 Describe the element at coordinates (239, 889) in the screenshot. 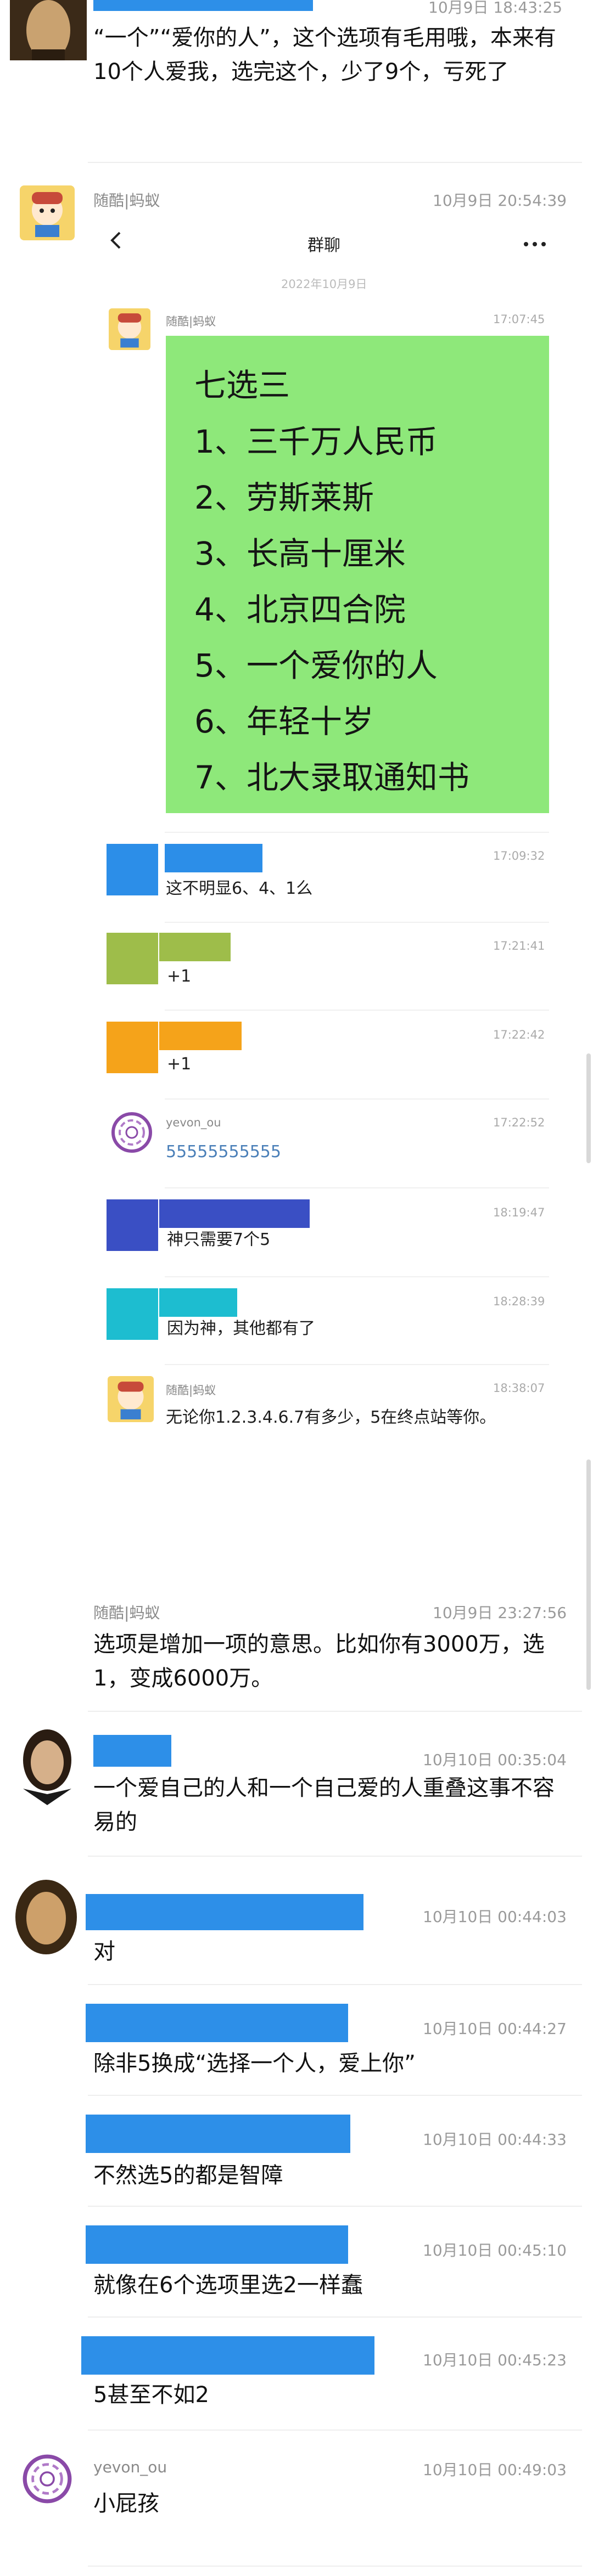

I see `message-text: 这不明显6、4、1么` at that location.